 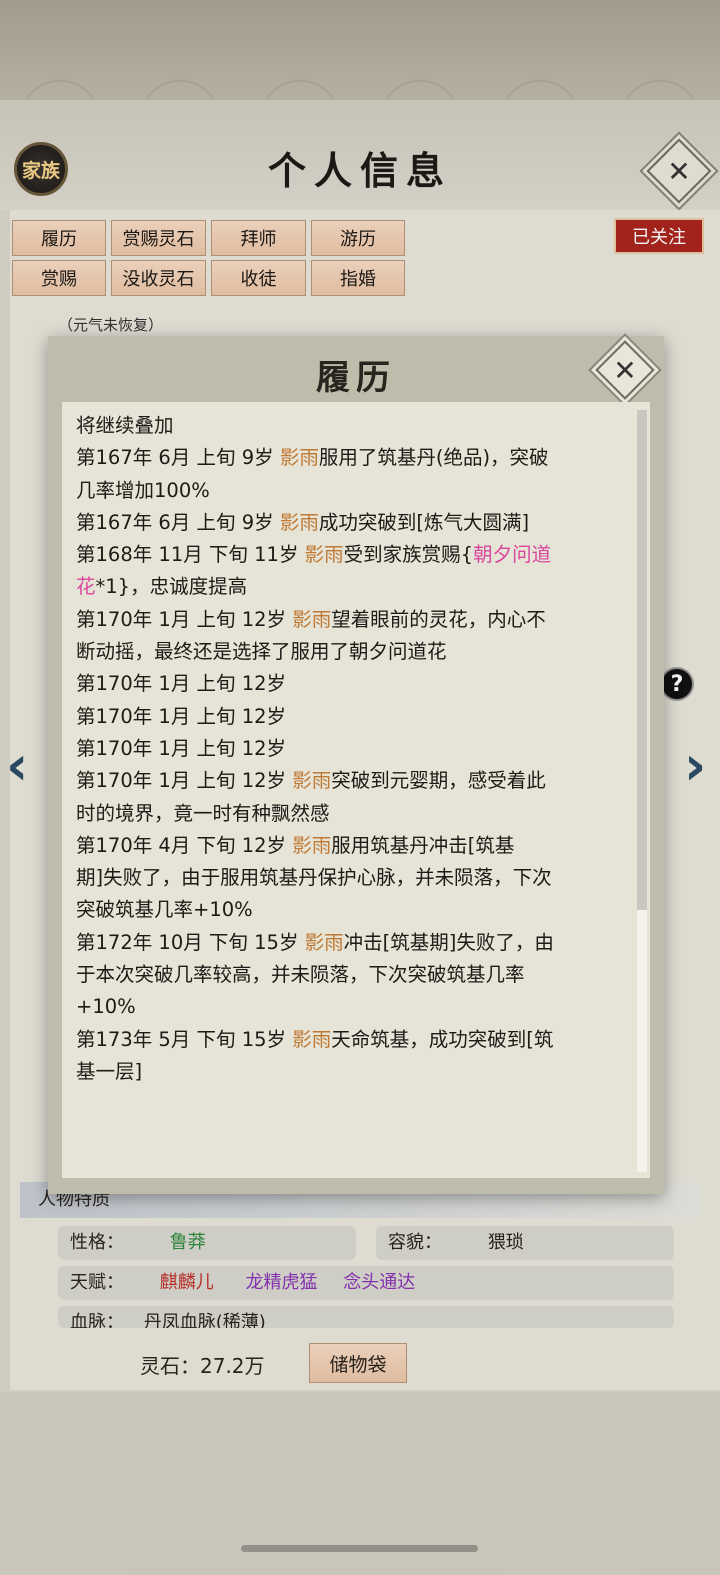 What do you see at coordinates (448, 942) in the screenshot?
I see `log-text: 冲击[筑基期]失败了，由` at bounding box center [448, 942].